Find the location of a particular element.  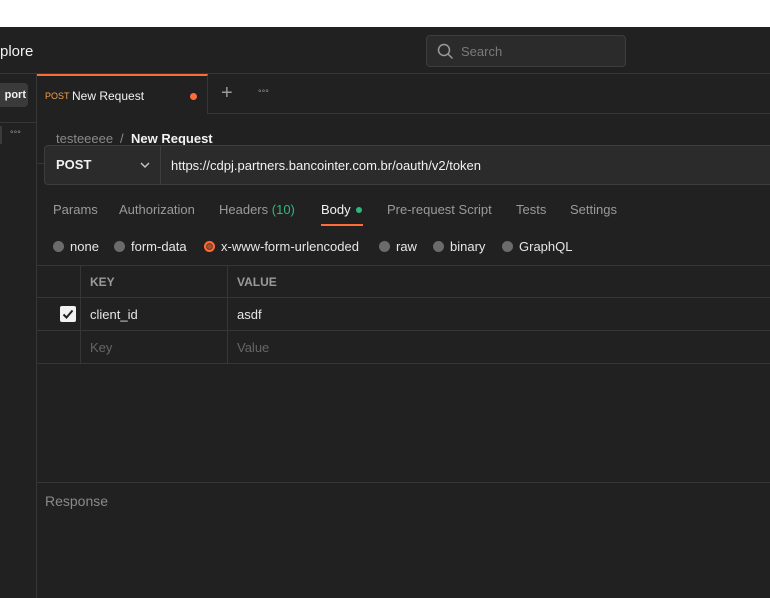

new-key-input: Key is located at coordinates (154, 347).